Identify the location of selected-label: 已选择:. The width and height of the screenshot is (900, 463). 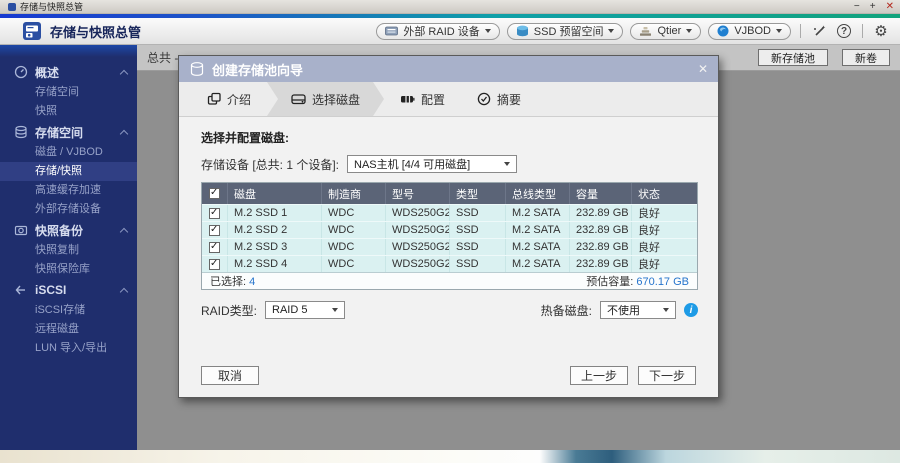
(228, 282).